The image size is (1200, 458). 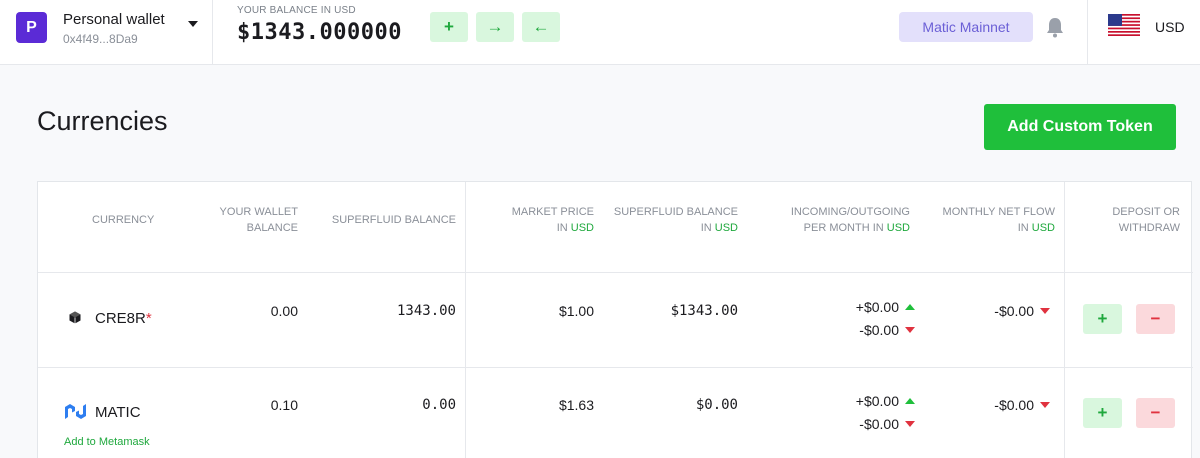 I want to click on token-name: MATIC, so click(x=118, y=412).